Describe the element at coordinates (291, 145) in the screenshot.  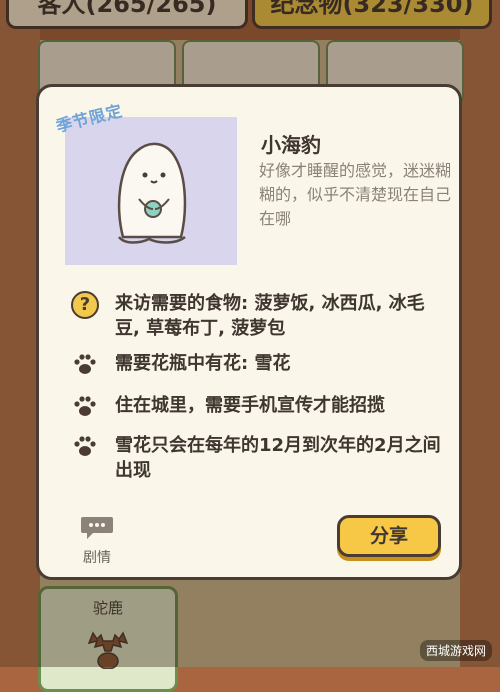
I see `character-name: 小海豹` at that location.